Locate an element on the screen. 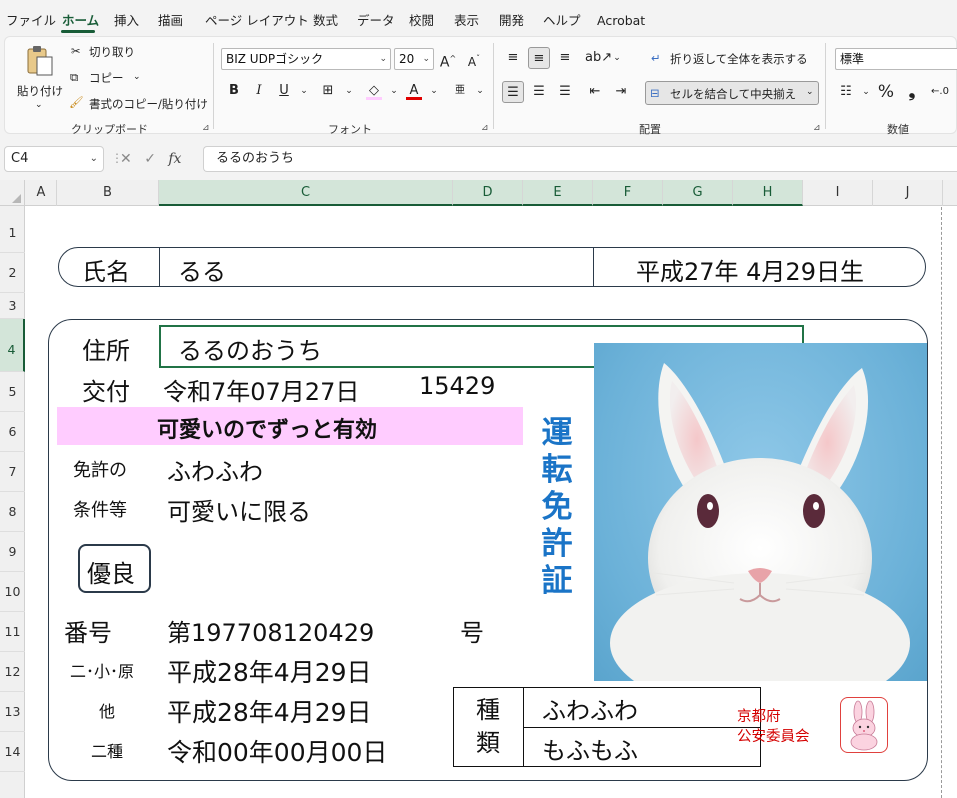  license-number: 第197708120429 is located at coordinates (270, 630).